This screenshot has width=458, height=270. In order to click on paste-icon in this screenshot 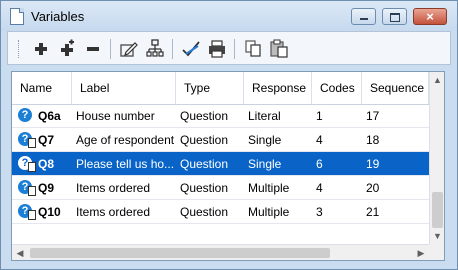, I will do `click(279, 49)`.